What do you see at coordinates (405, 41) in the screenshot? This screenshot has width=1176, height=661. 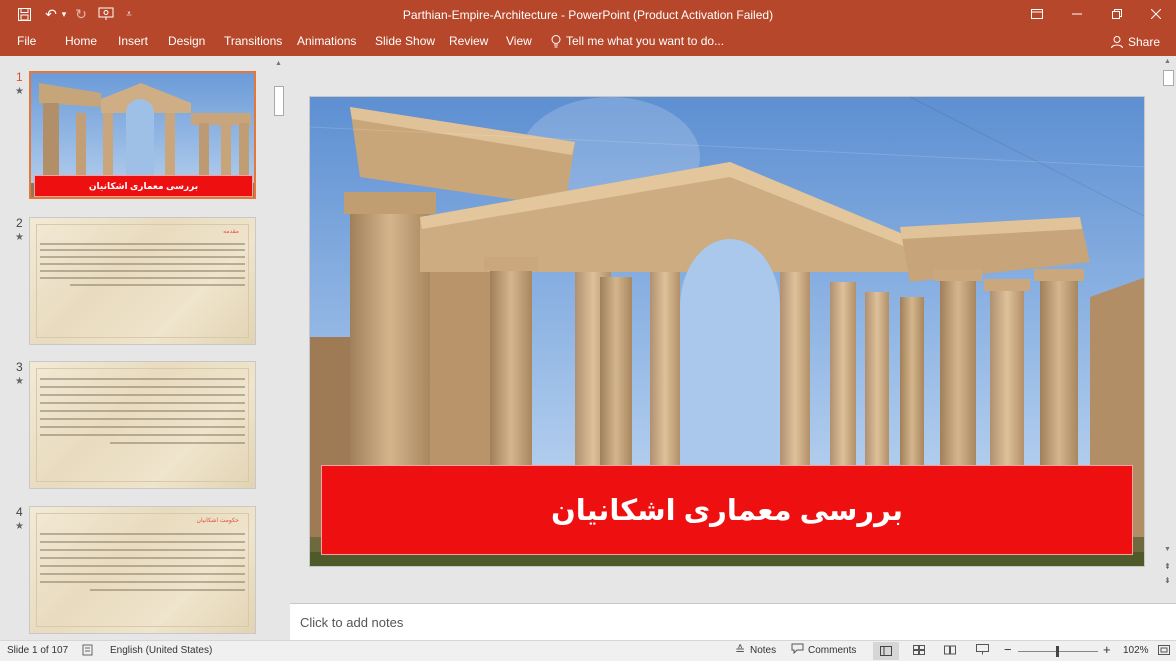 I see `tab-slide-show: Slide Show` at bounding box center [405, 41].